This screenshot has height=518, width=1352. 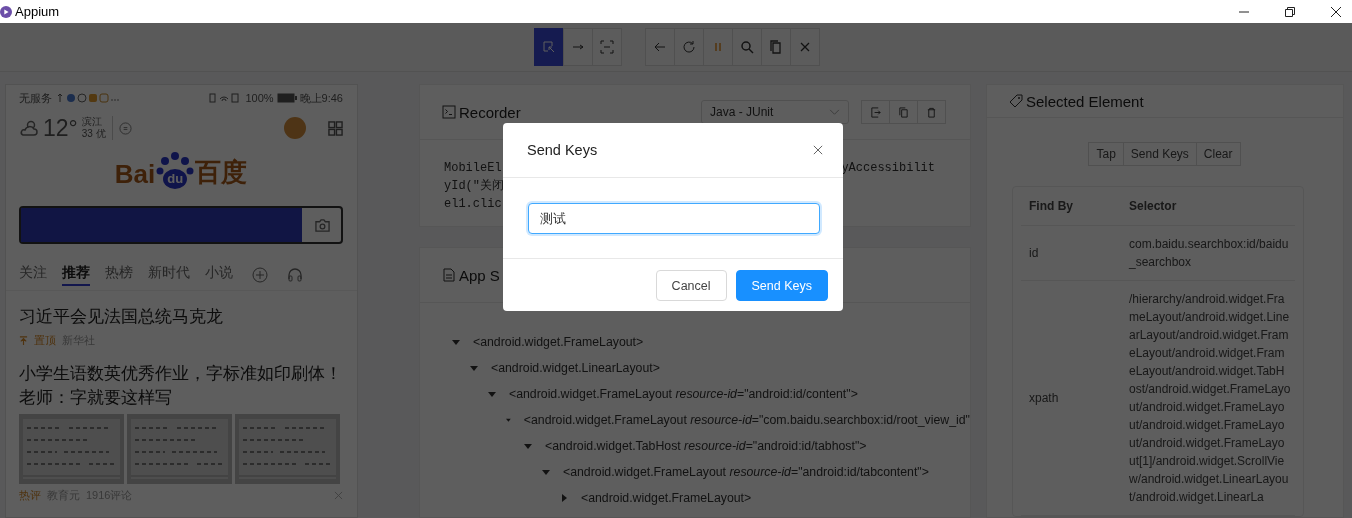 I want to click on code-text: yId("关闭, so click(x=474, y=186).